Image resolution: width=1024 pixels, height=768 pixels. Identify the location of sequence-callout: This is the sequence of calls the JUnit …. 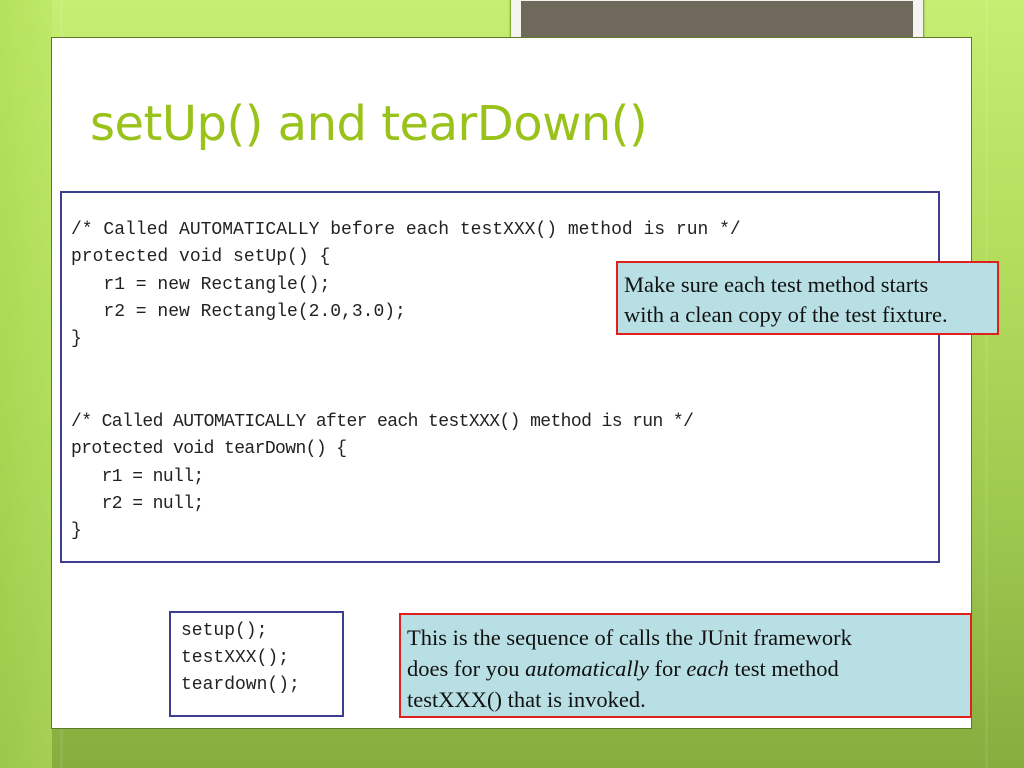
(685, 665).